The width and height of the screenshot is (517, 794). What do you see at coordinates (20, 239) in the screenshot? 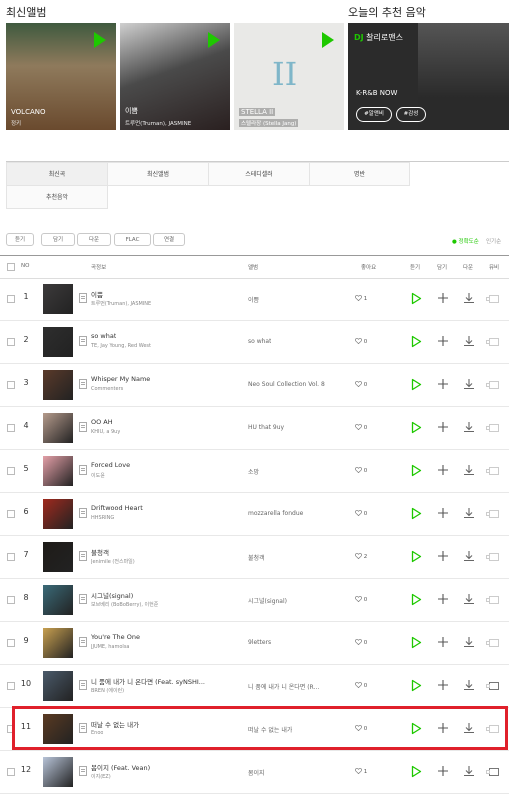
I see `listen-button: 듣기` at bounding box center [20, 239].